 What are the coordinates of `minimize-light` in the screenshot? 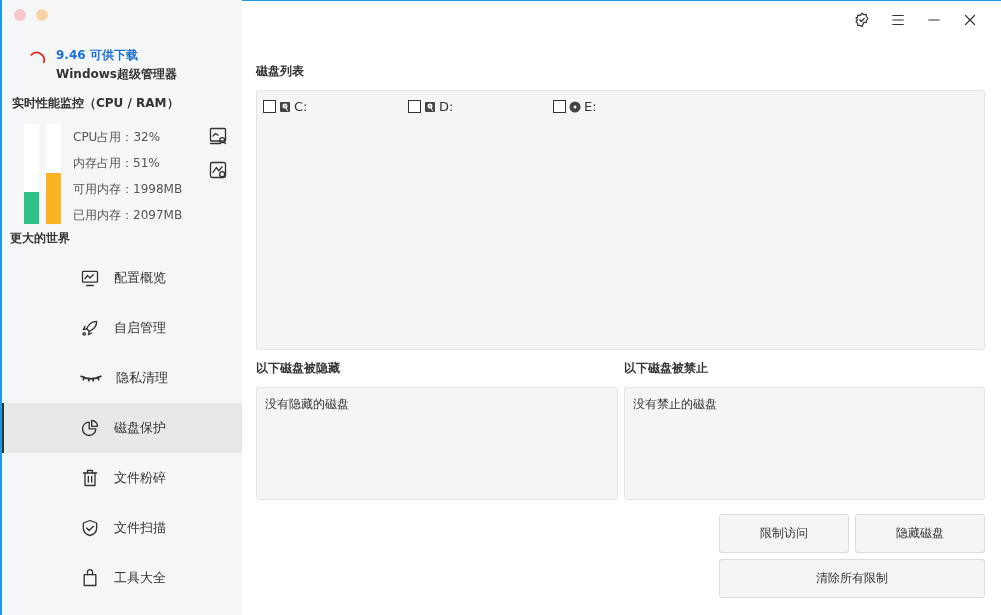 It's located at (42, 15).